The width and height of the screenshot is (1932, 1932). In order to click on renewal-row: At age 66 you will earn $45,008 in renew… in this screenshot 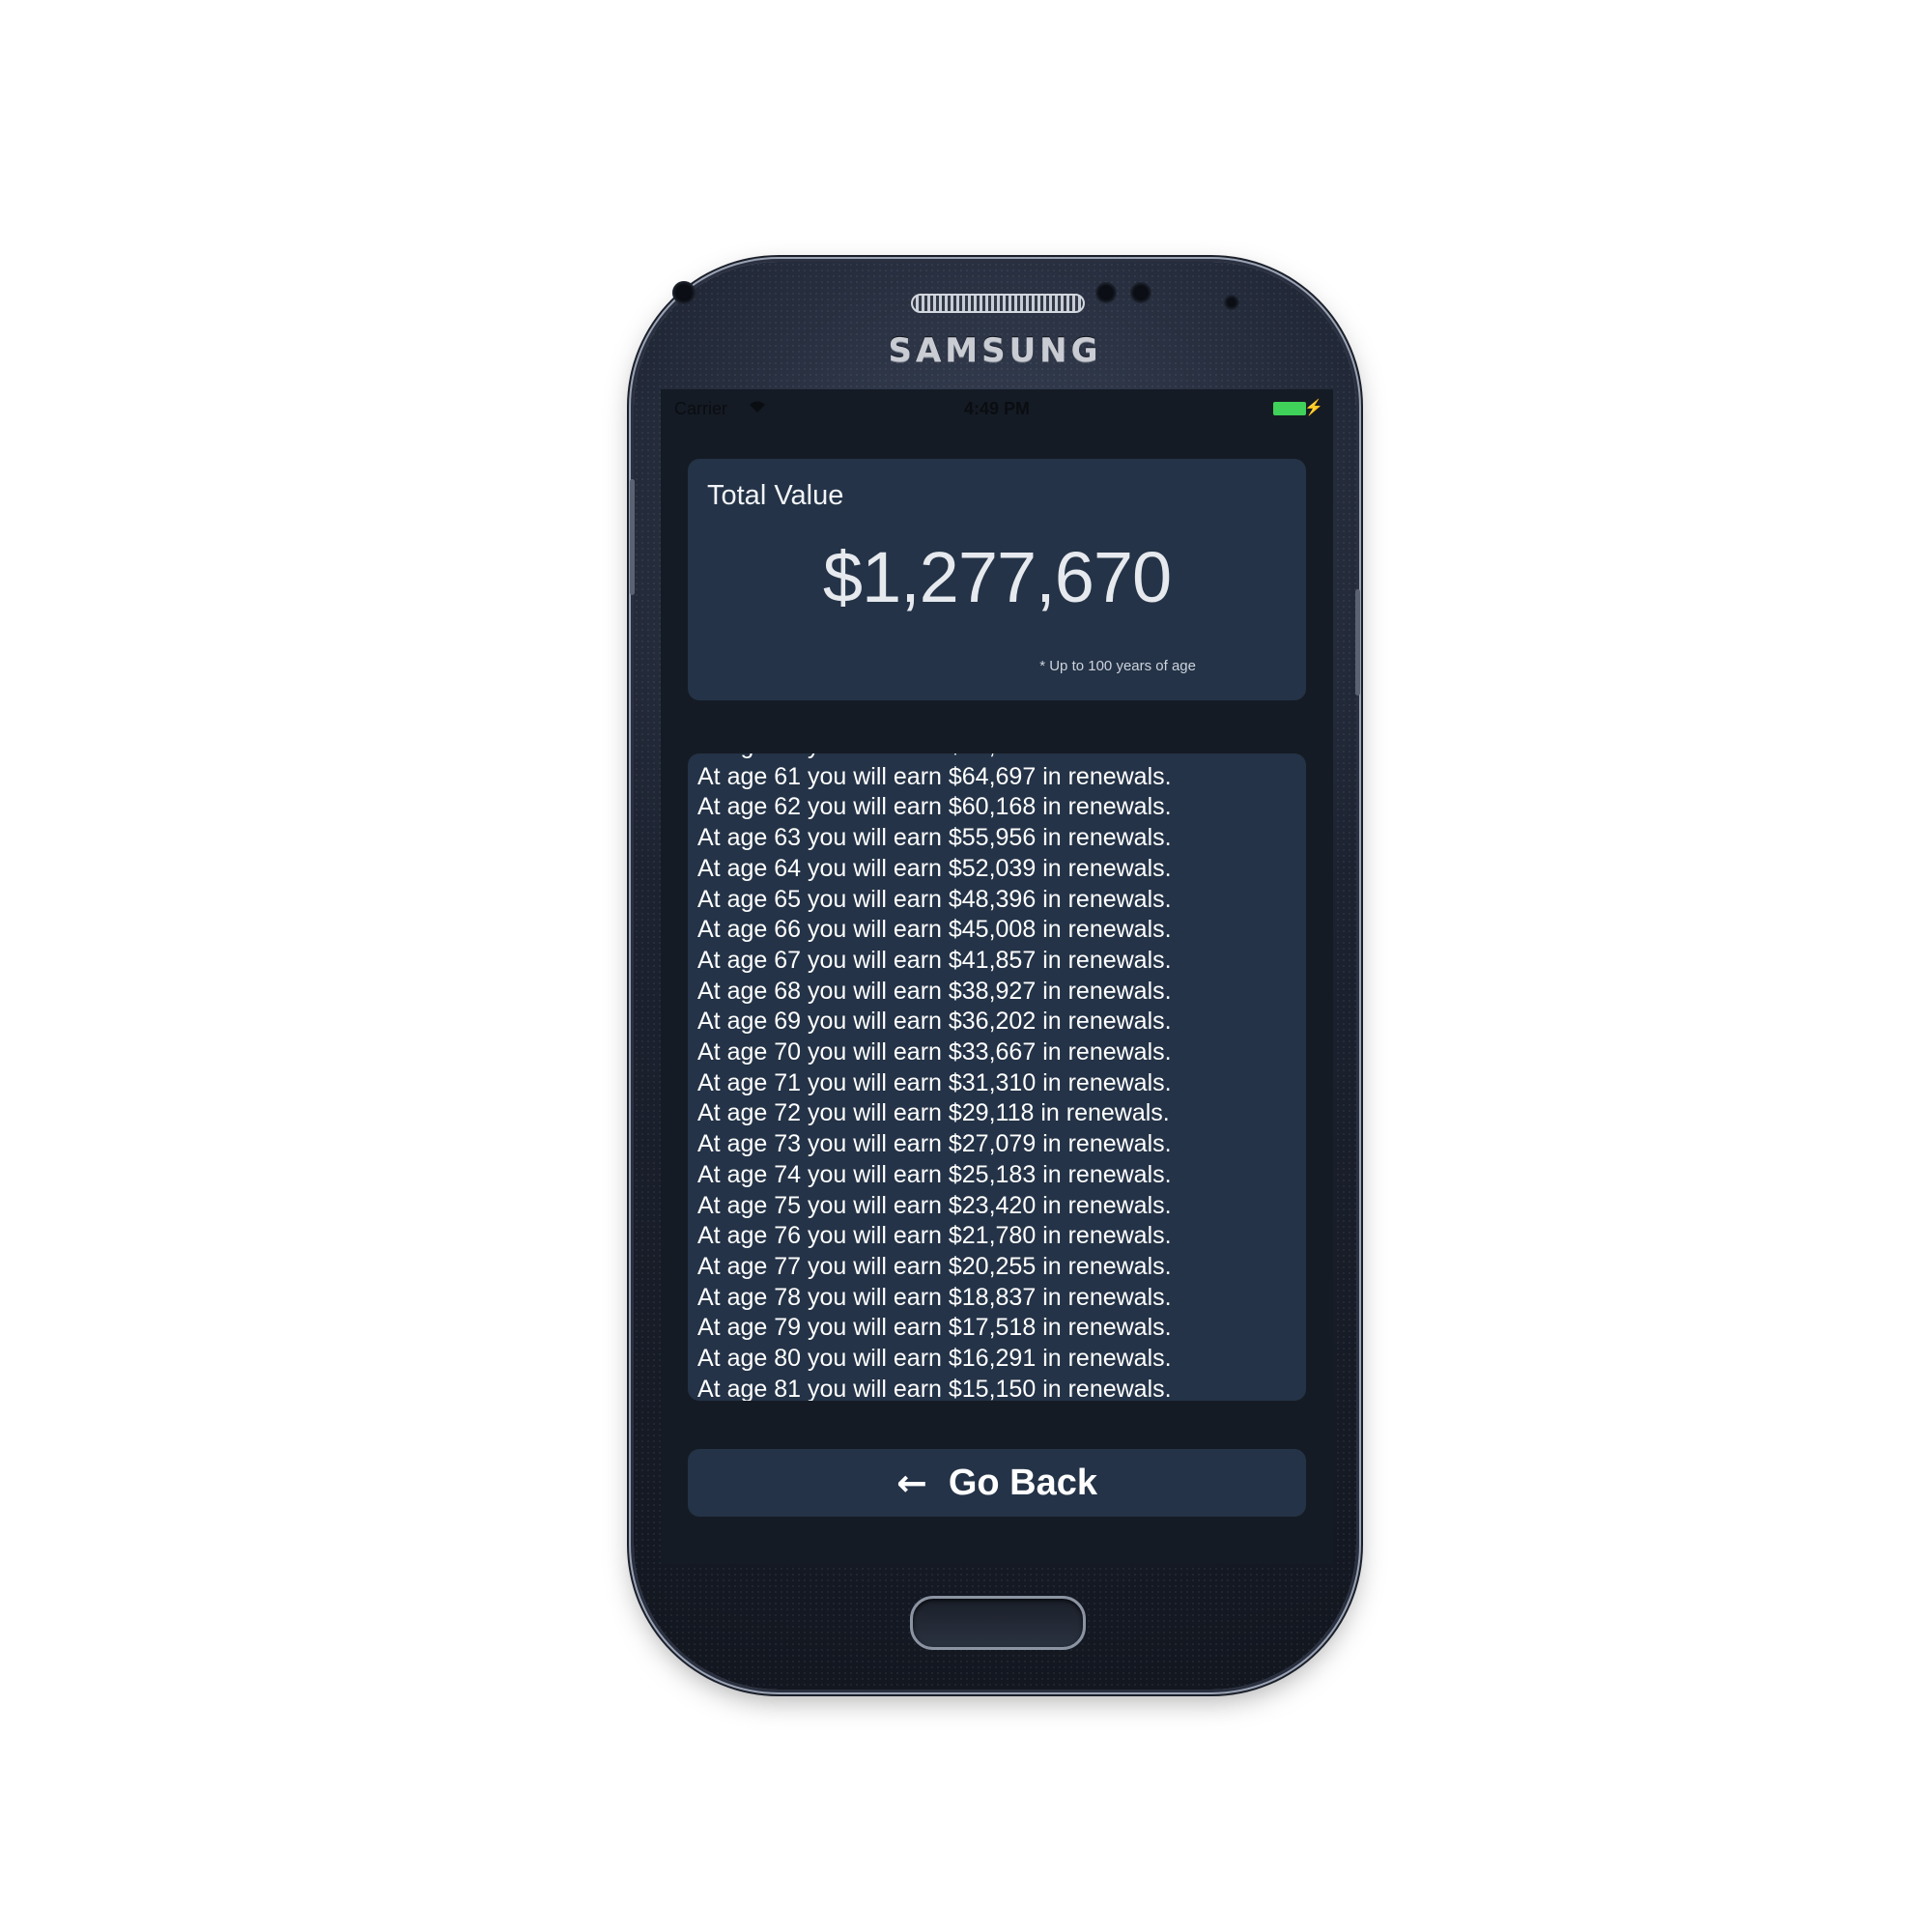, I will do `click(934, 930)`.